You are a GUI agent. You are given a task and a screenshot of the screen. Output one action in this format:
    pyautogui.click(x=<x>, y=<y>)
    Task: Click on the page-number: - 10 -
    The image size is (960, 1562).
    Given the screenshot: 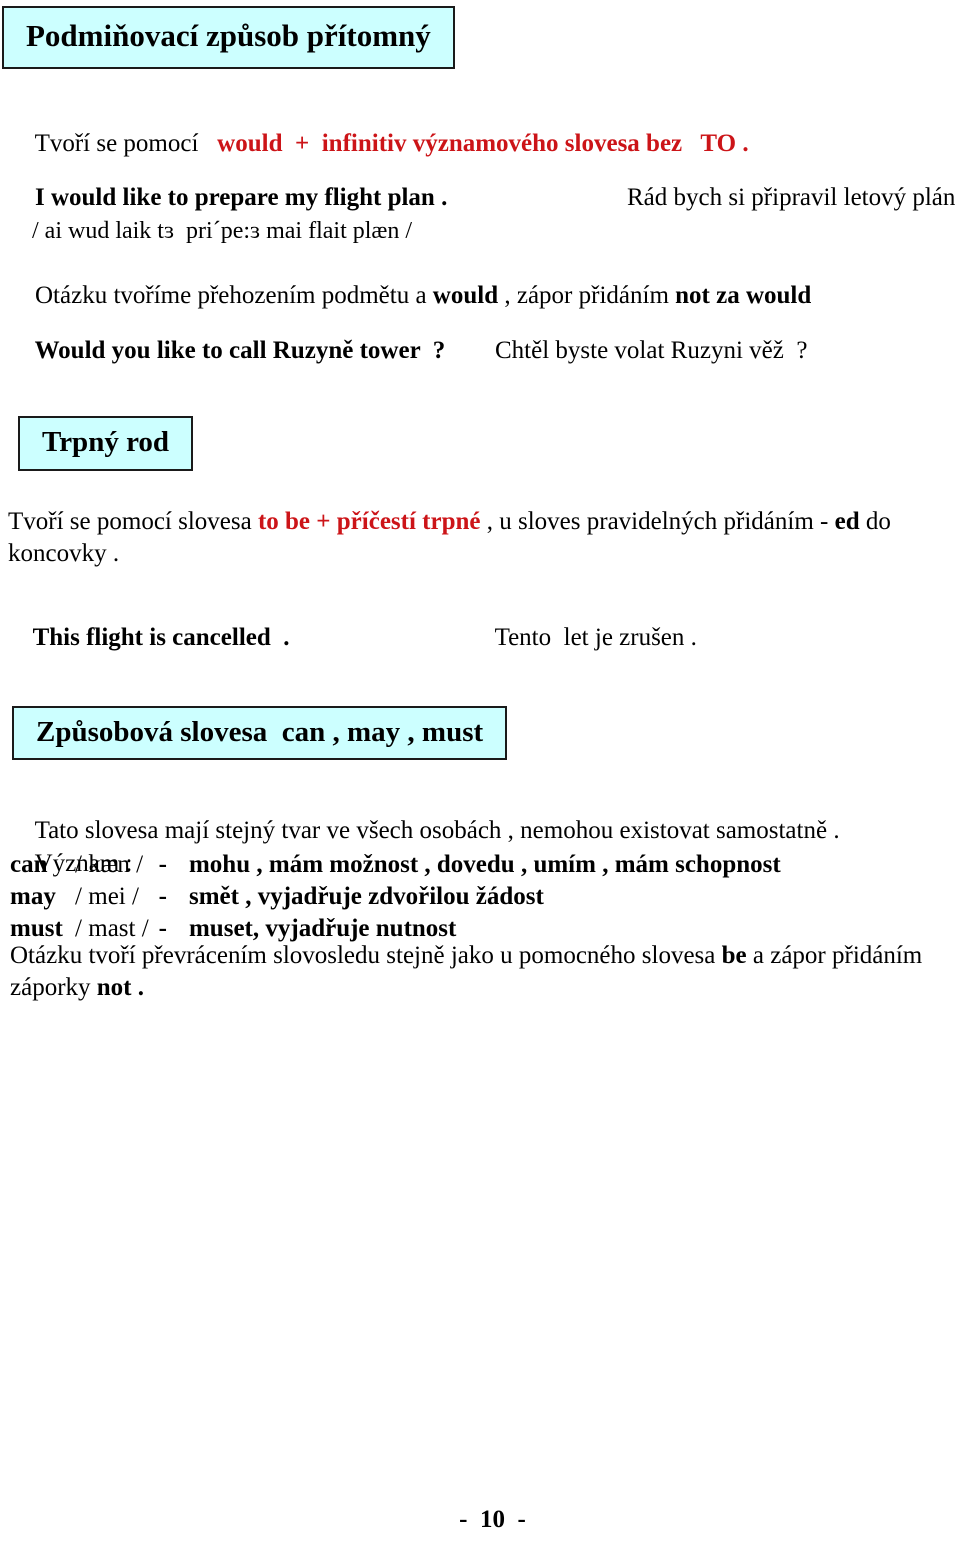 What is the action you would take?
    pyautogui.click(x=480, y=1520)
    